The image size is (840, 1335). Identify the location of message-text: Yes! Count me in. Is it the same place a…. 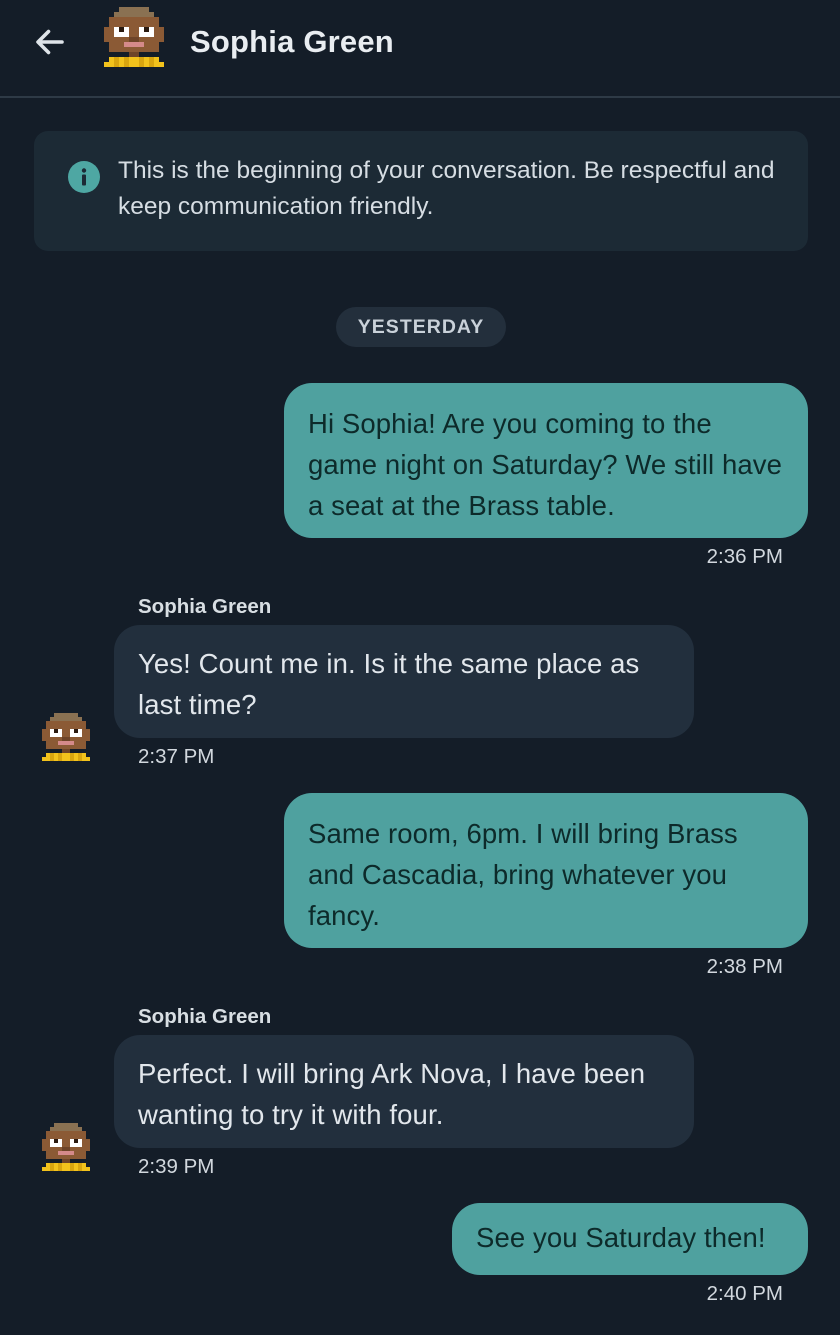
(389, 684).